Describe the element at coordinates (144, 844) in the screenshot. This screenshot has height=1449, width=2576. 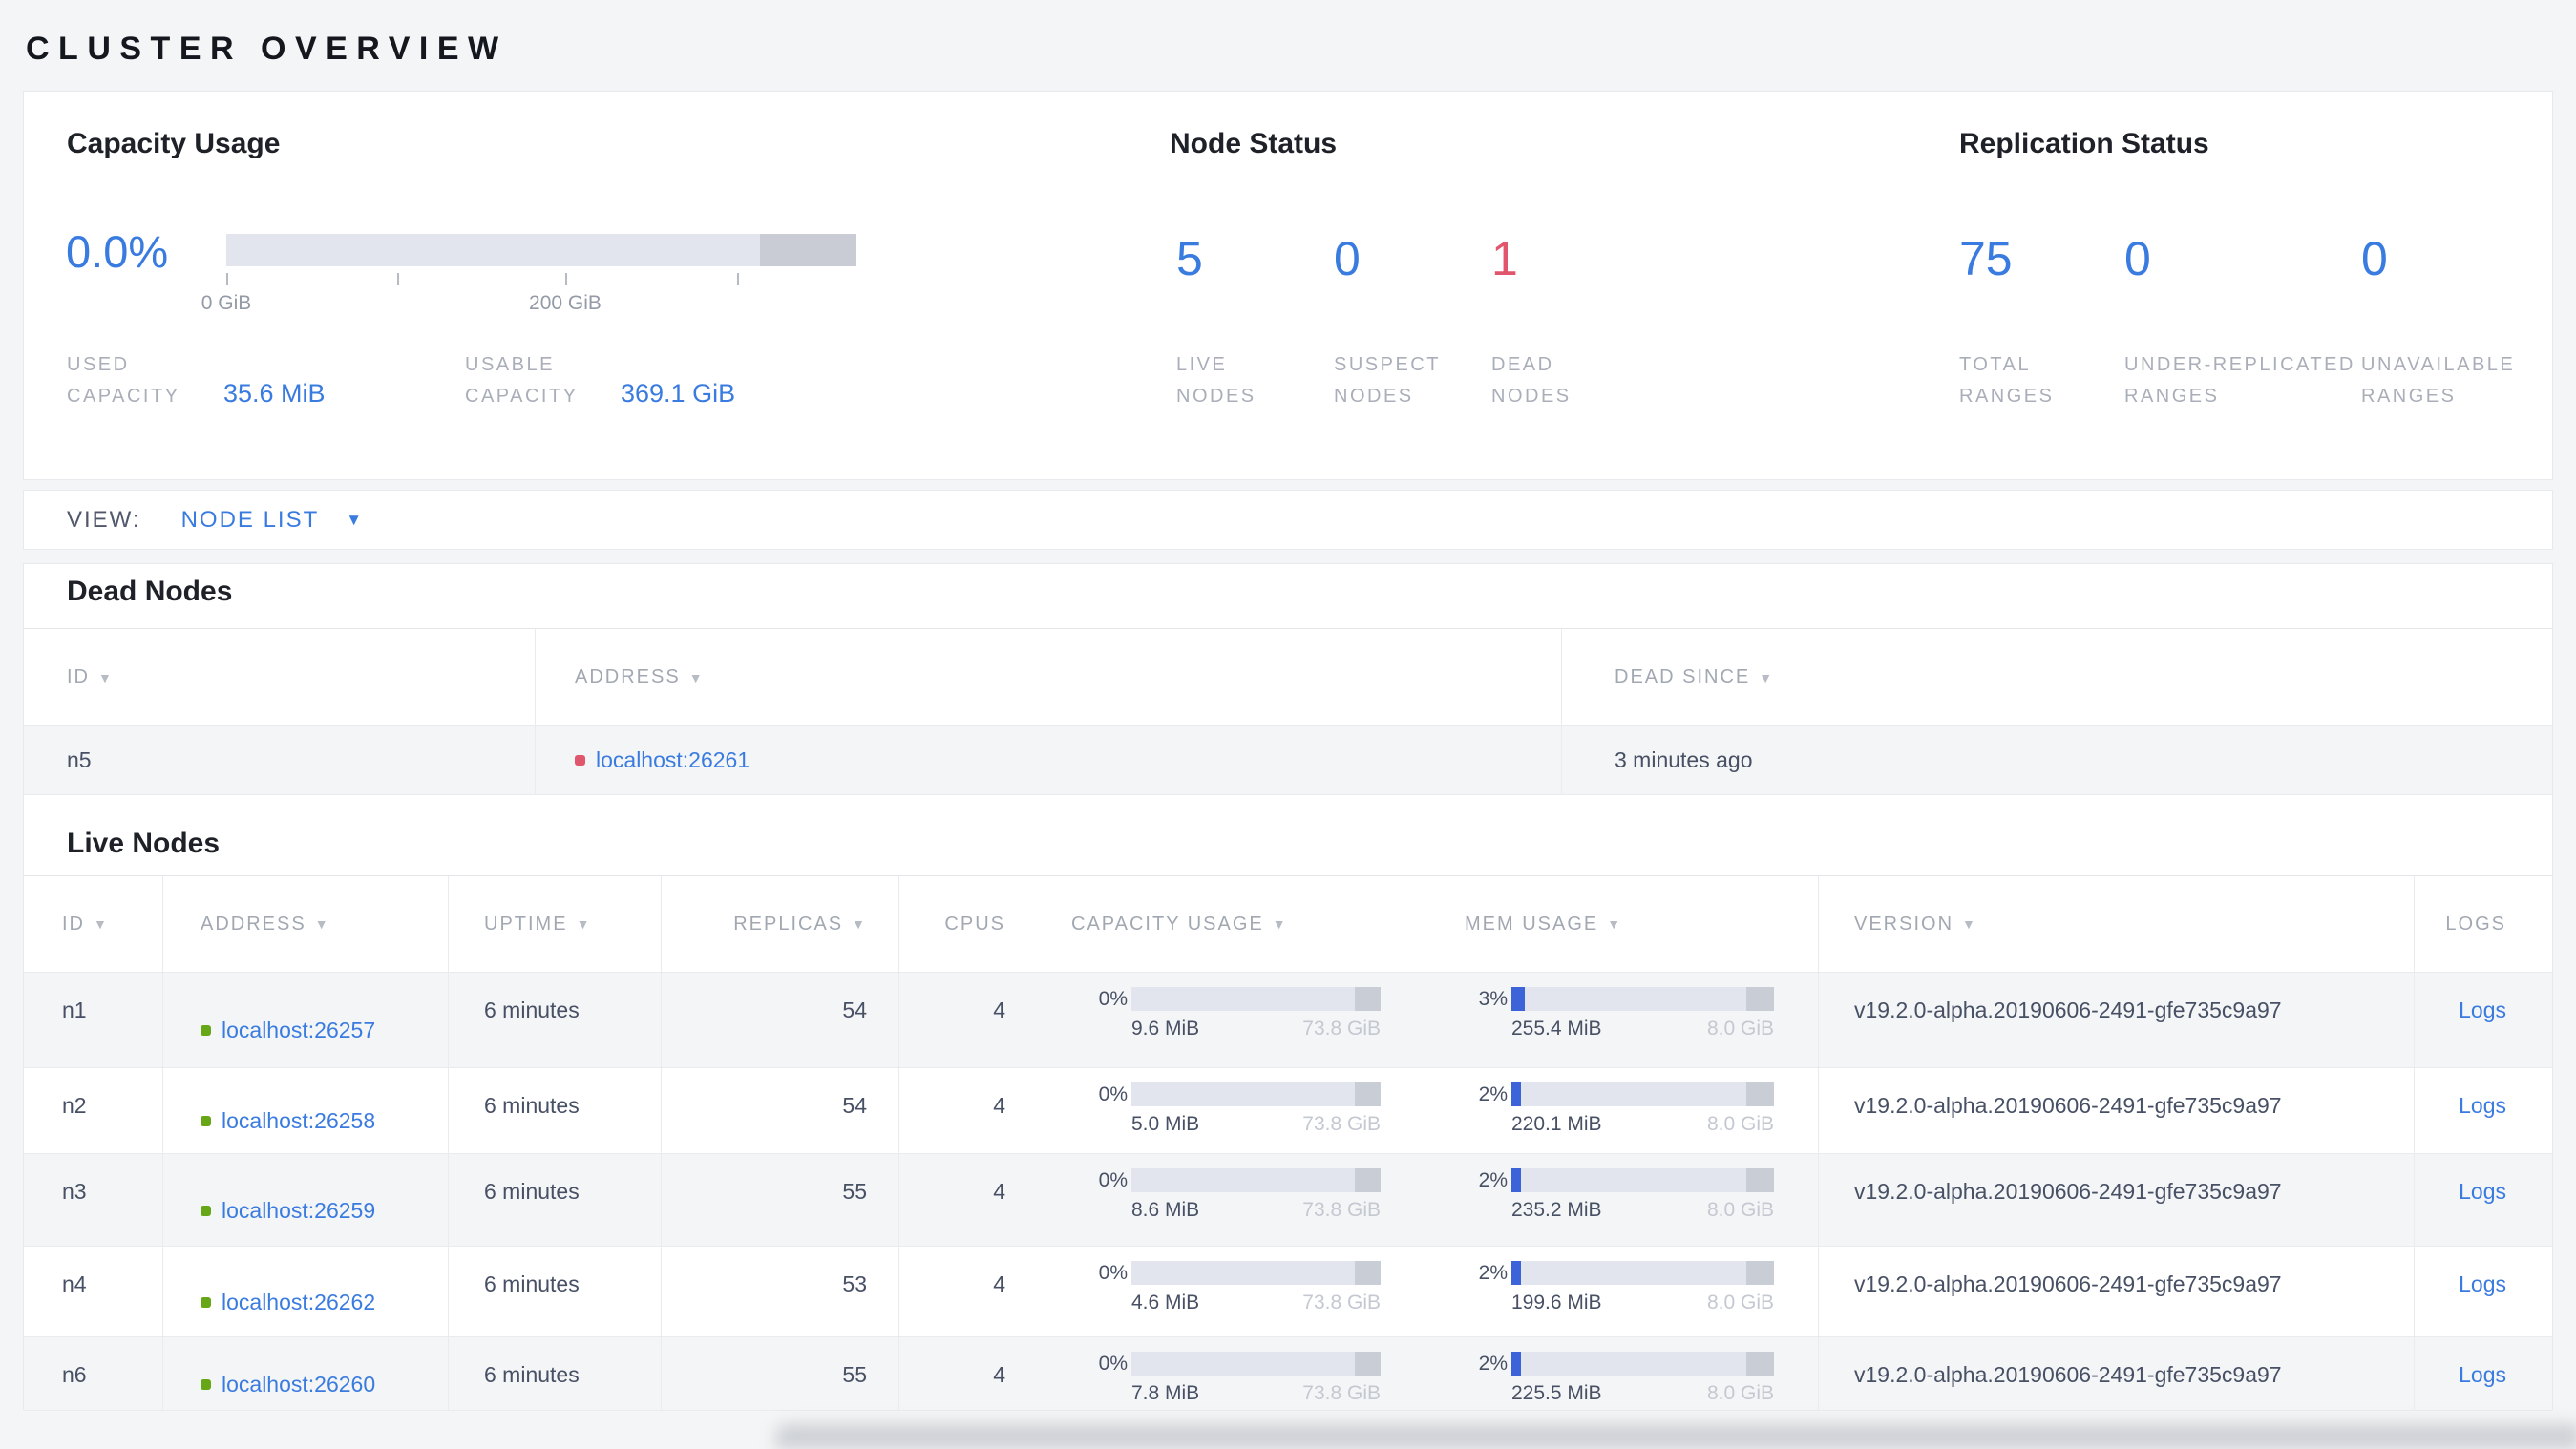
I see `live-nodes-section-title: Live Nodes` at that location.